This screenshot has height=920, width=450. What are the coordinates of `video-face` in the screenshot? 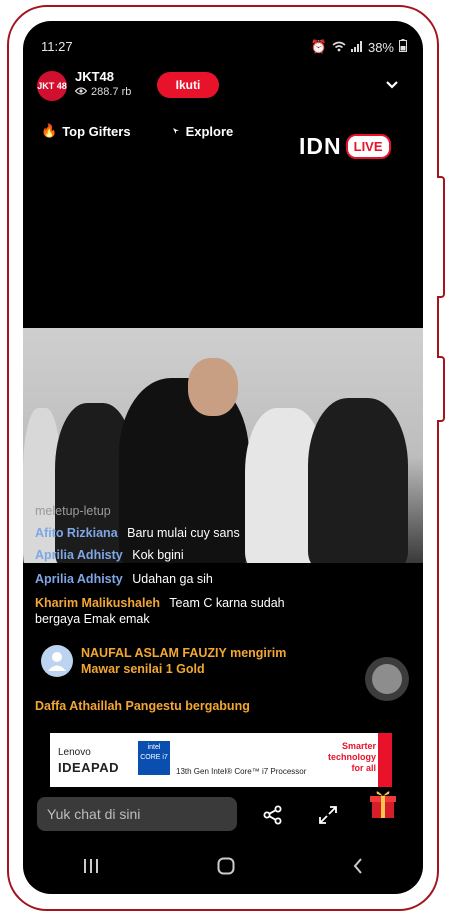 It's located at (213, 387).